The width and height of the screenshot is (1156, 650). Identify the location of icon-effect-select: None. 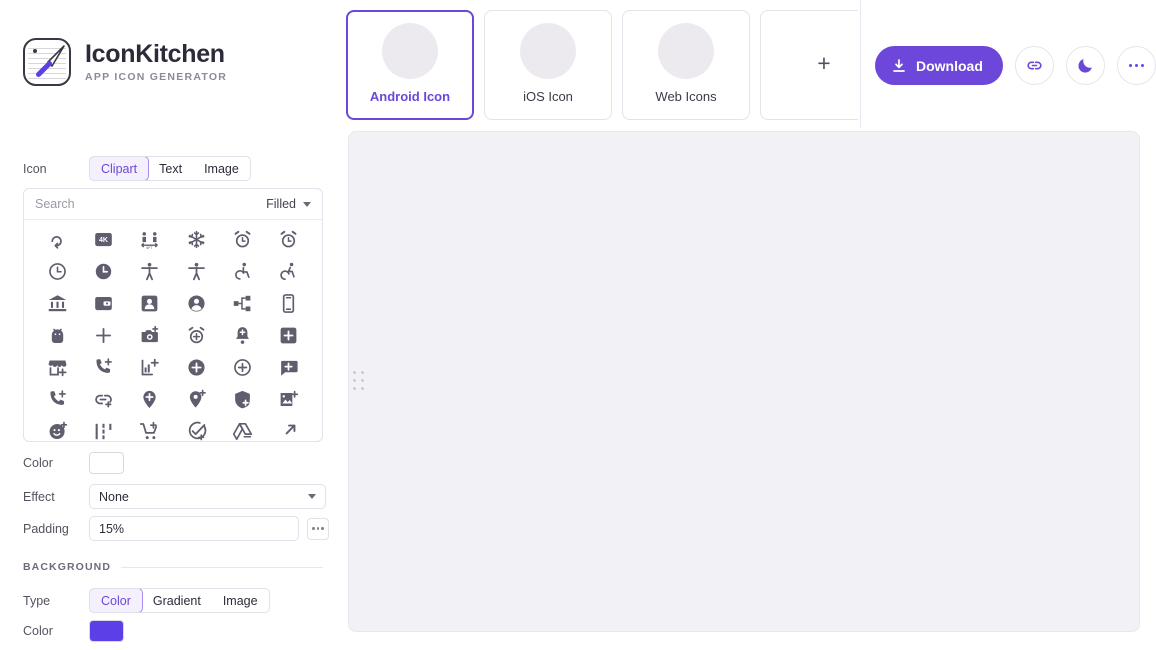
(207, 496).